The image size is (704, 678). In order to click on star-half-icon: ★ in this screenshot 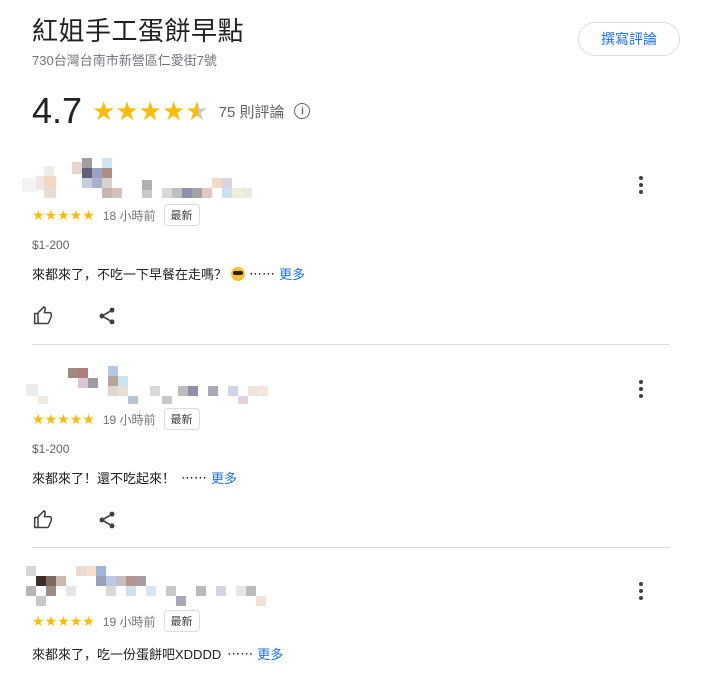, I will do `click(197, 111)`.